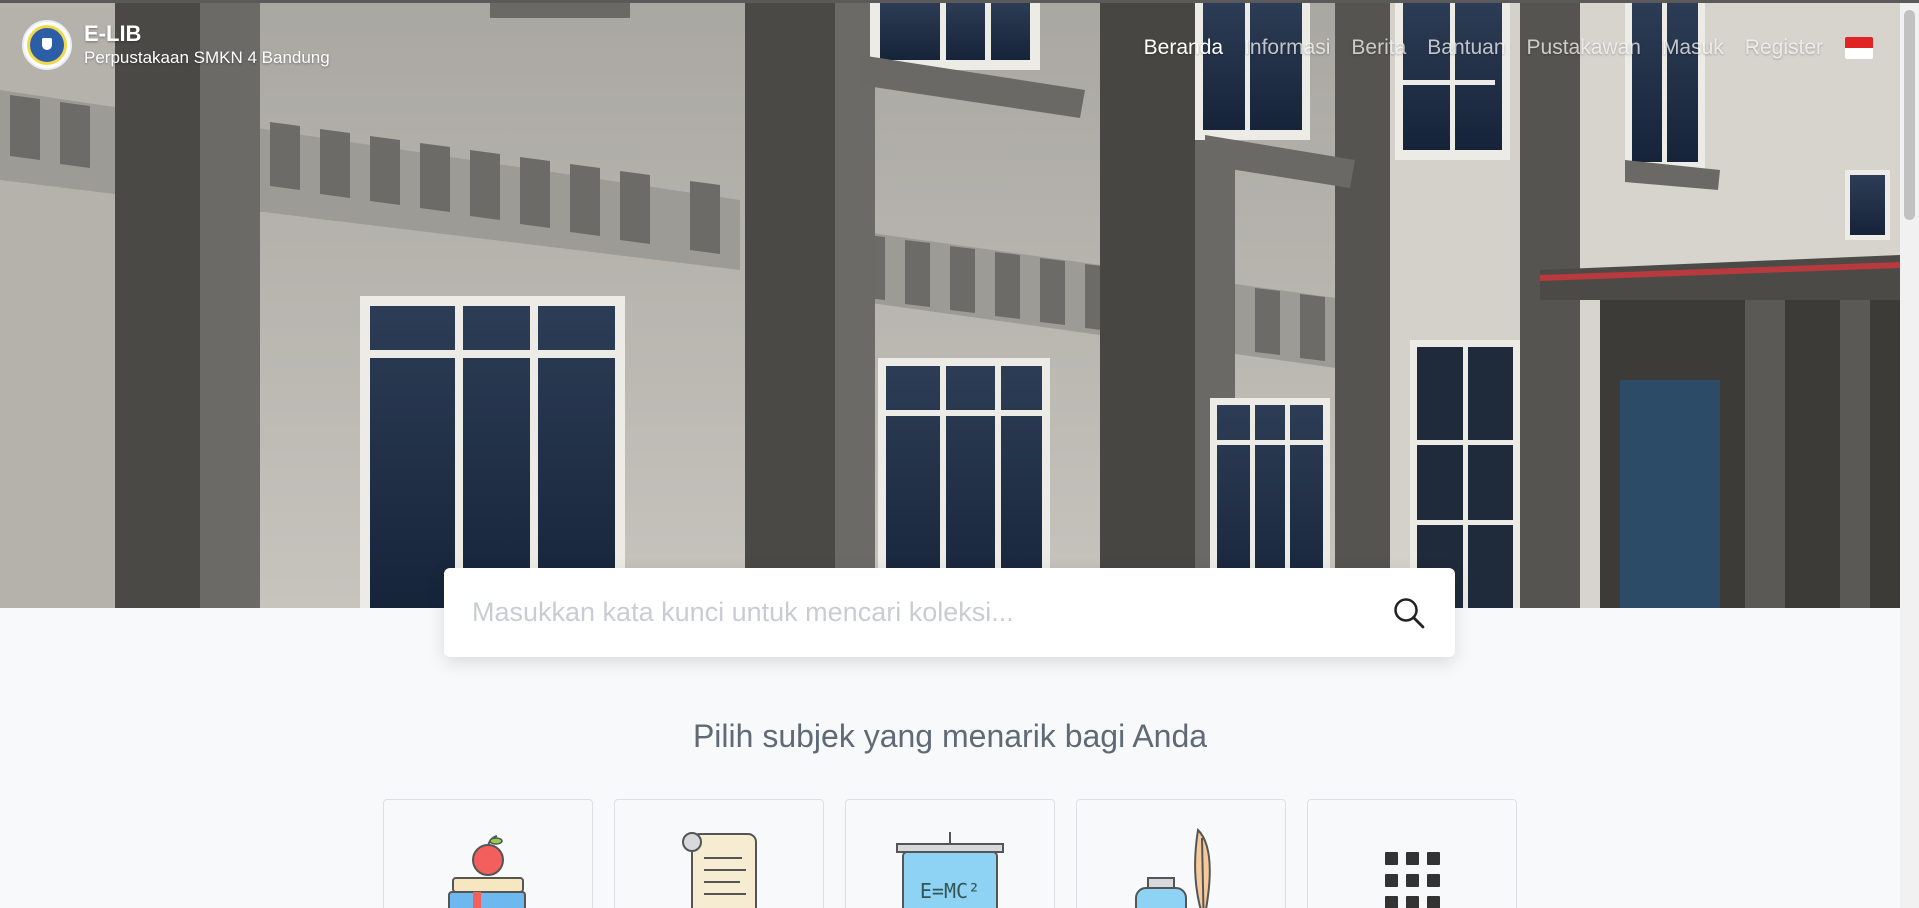  I want to click on subjects-heading: Pilih subjek yang menarik bagi Anda, so click(950, 736).